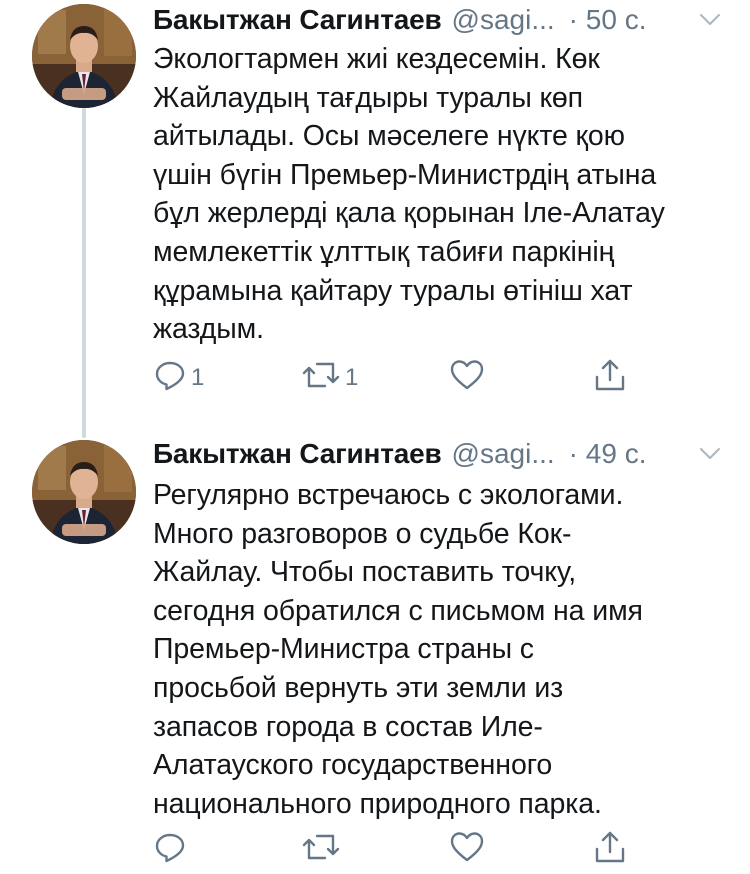 Image resolution: width=750 pixels, height=874 pixels. What do you see at coordinates (608, 20) in the screenshot?
I see `tweet-timestamp: · 50 с.` at bounding box center [608, 20].